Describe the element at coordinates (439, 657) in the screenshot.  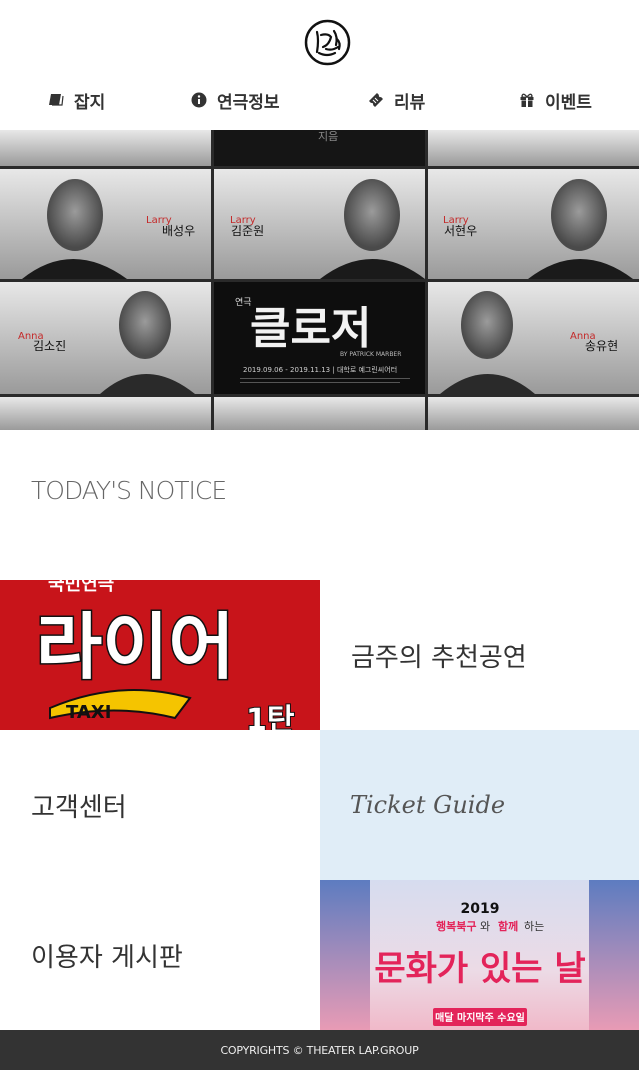
I see `recommended-shows-label: 금주의 추천공연` at that location.